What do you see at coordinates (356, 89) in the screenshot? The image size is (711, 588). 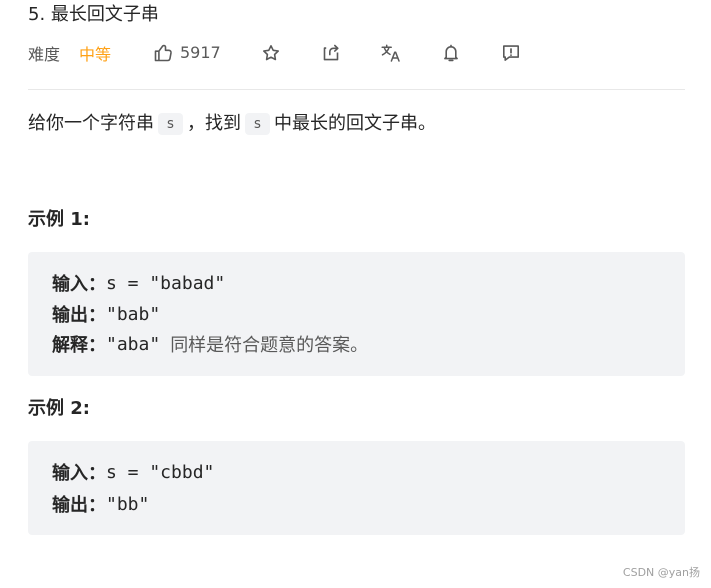 I see `toolbar-divider` at bounding box center [356, 89].